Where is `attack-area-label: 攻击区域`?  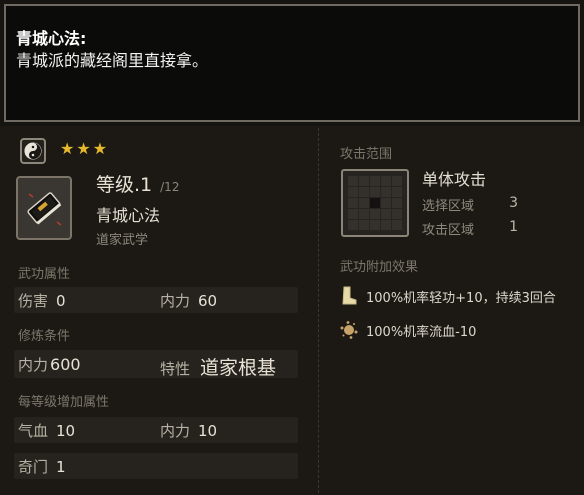 attack-area-label: 攻击区域 is located at coordinates (448, 230).